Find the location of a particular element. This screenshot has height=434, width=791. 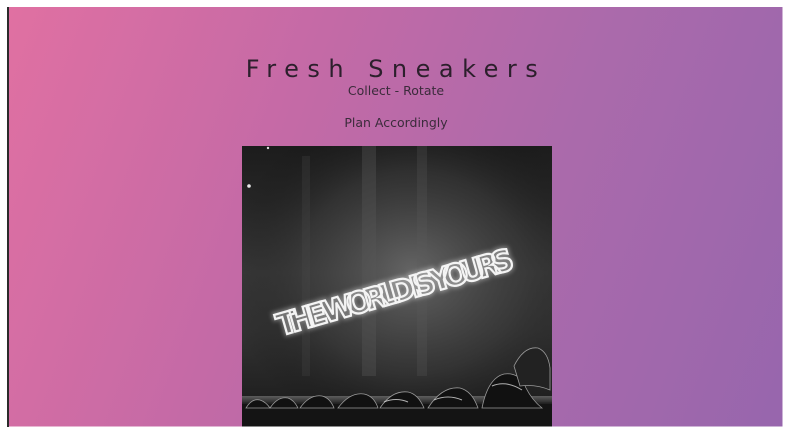

page-tagline: Plan Accordingly is located at coordinates (396, 122).